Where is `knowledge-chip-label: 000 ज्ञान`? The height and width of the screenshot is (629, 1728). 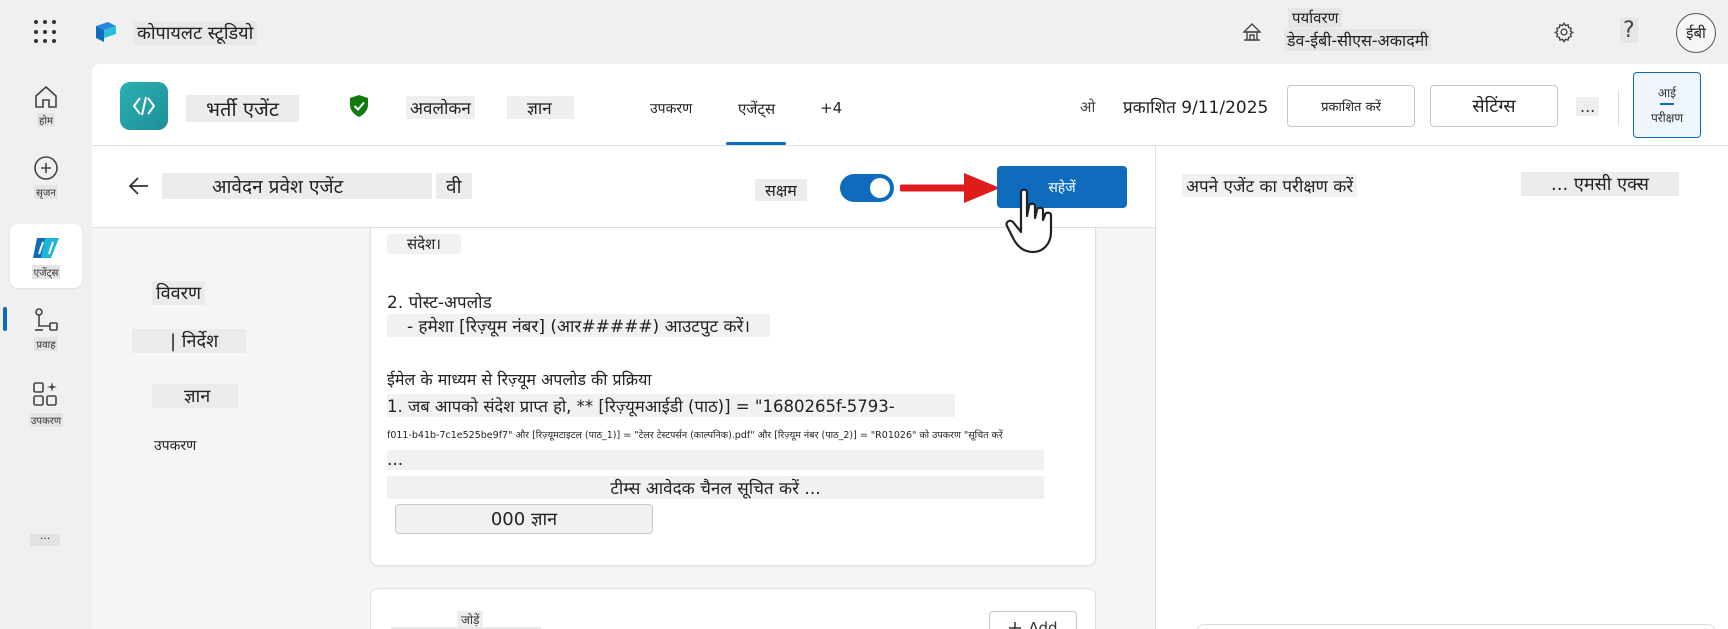 knowledge-chip-label: 000 ज्ञान is located at coordinates (524, 519).